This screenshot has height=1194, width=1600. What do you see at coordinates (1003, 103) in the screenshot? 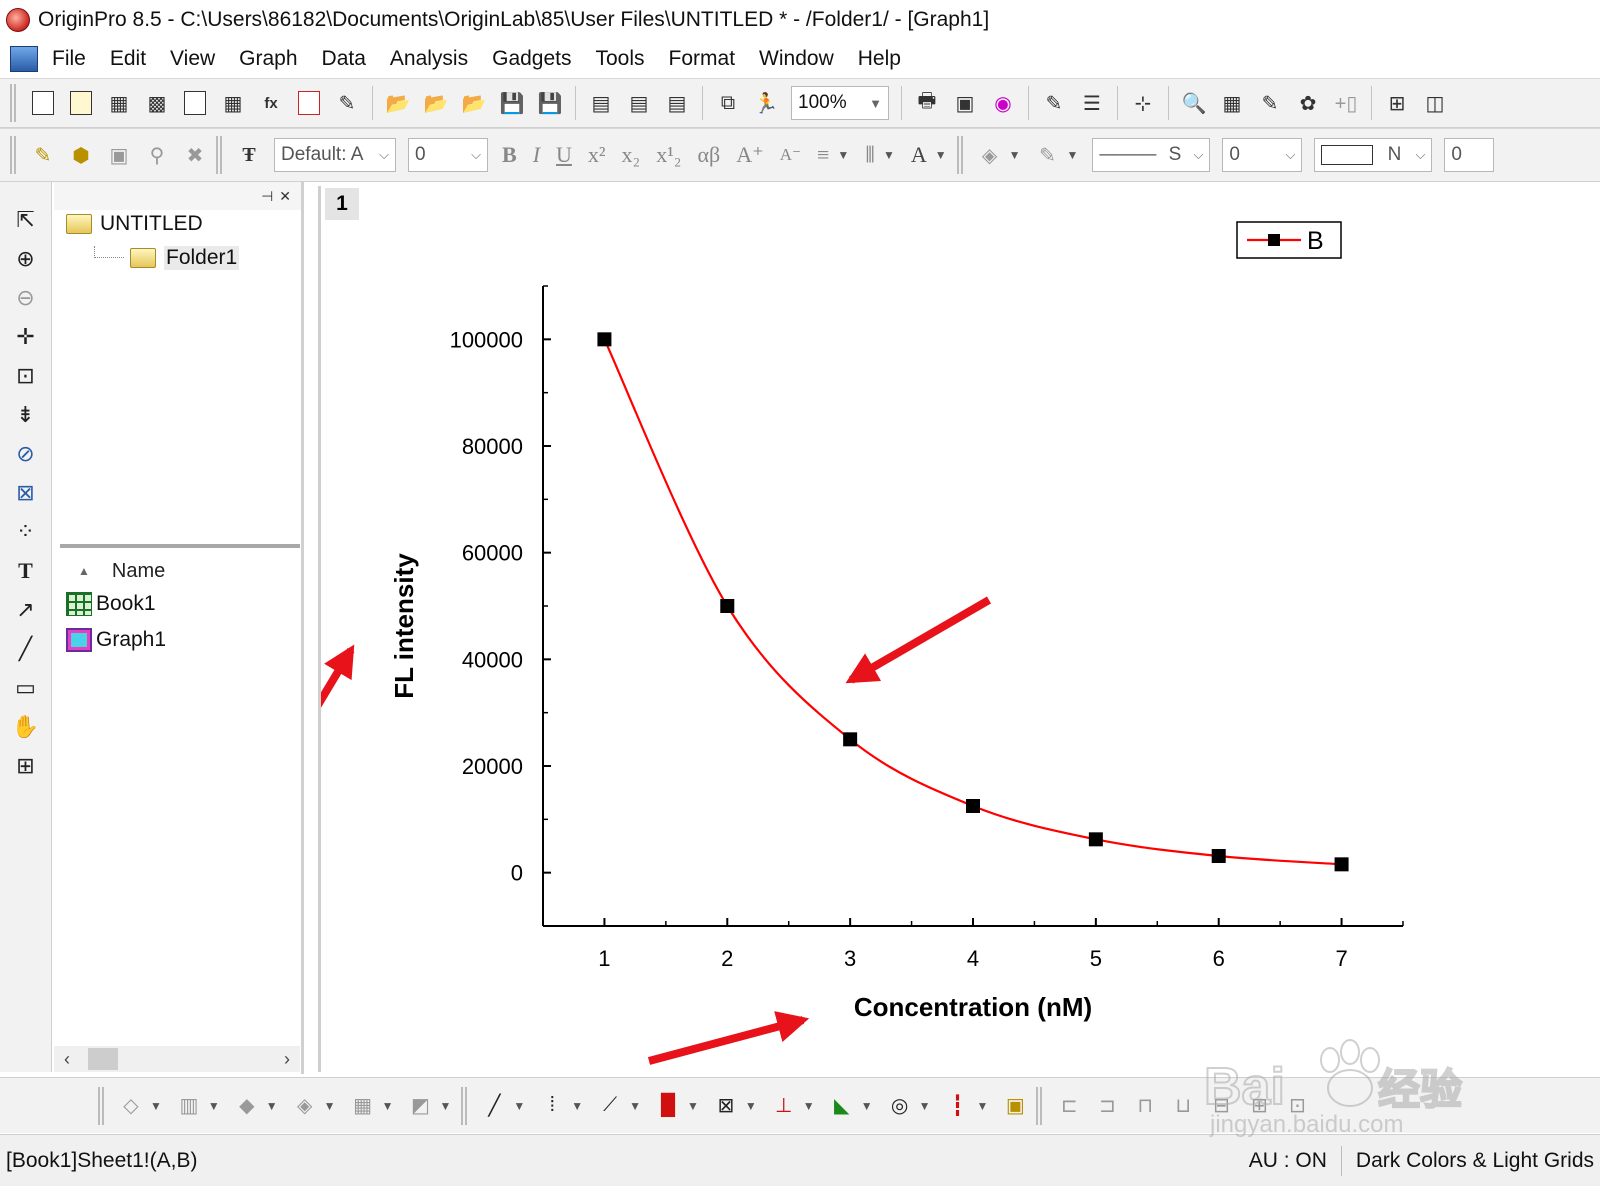
I see `copy-page-icon: ◉` at bounding box center [1003, 103].